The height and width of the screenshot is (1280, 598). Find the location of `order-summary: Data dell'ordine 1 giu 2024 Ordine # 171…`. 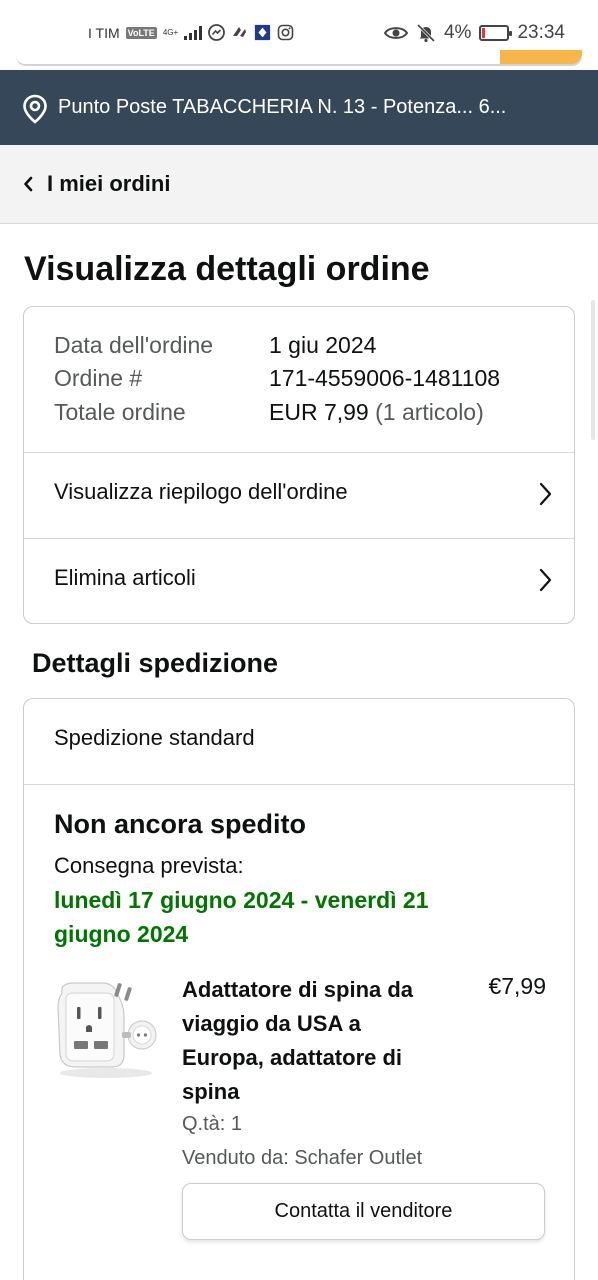

order-summary: Data dell'ordine 1 giu 2024 Ordine # 171… is located at coordinates (299, 380).